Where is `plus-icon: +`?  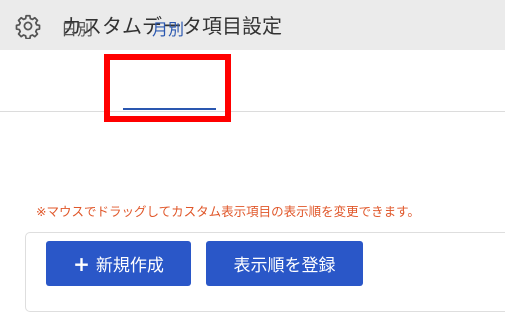
plus-icon: + is located at coordinates (81, 263).